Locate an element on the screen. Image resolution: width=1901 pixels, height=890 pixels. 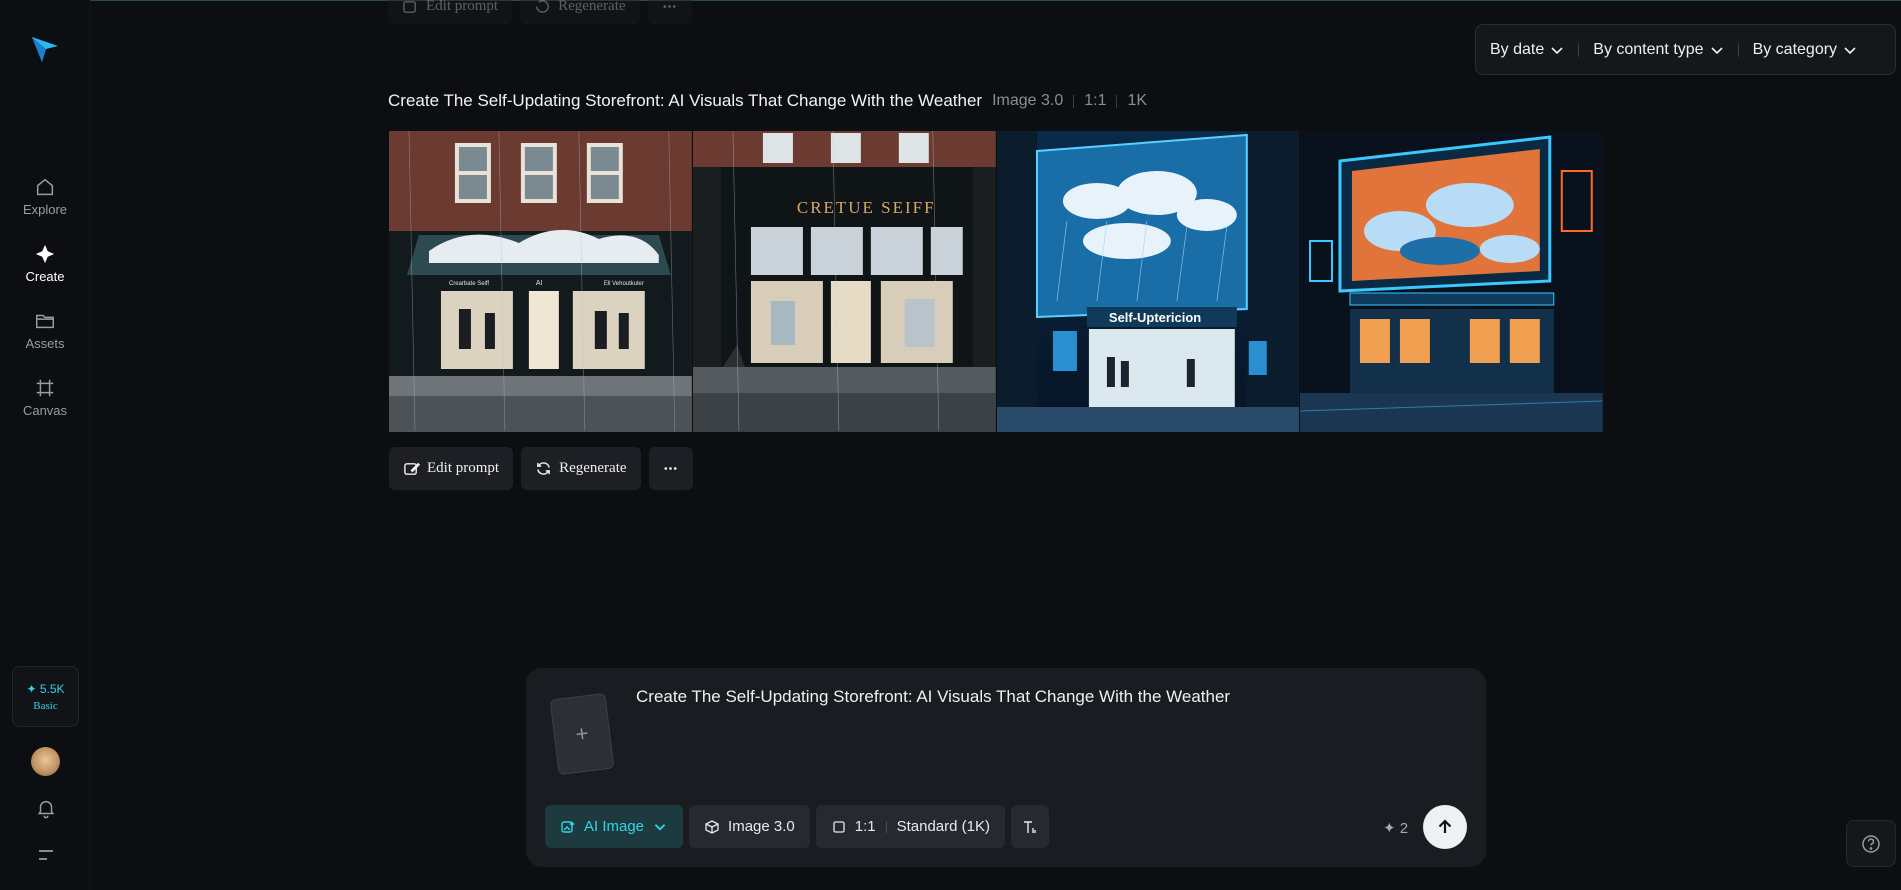
size-selector: 1:1 Standard (1K) is located at coordinates (910, 826).